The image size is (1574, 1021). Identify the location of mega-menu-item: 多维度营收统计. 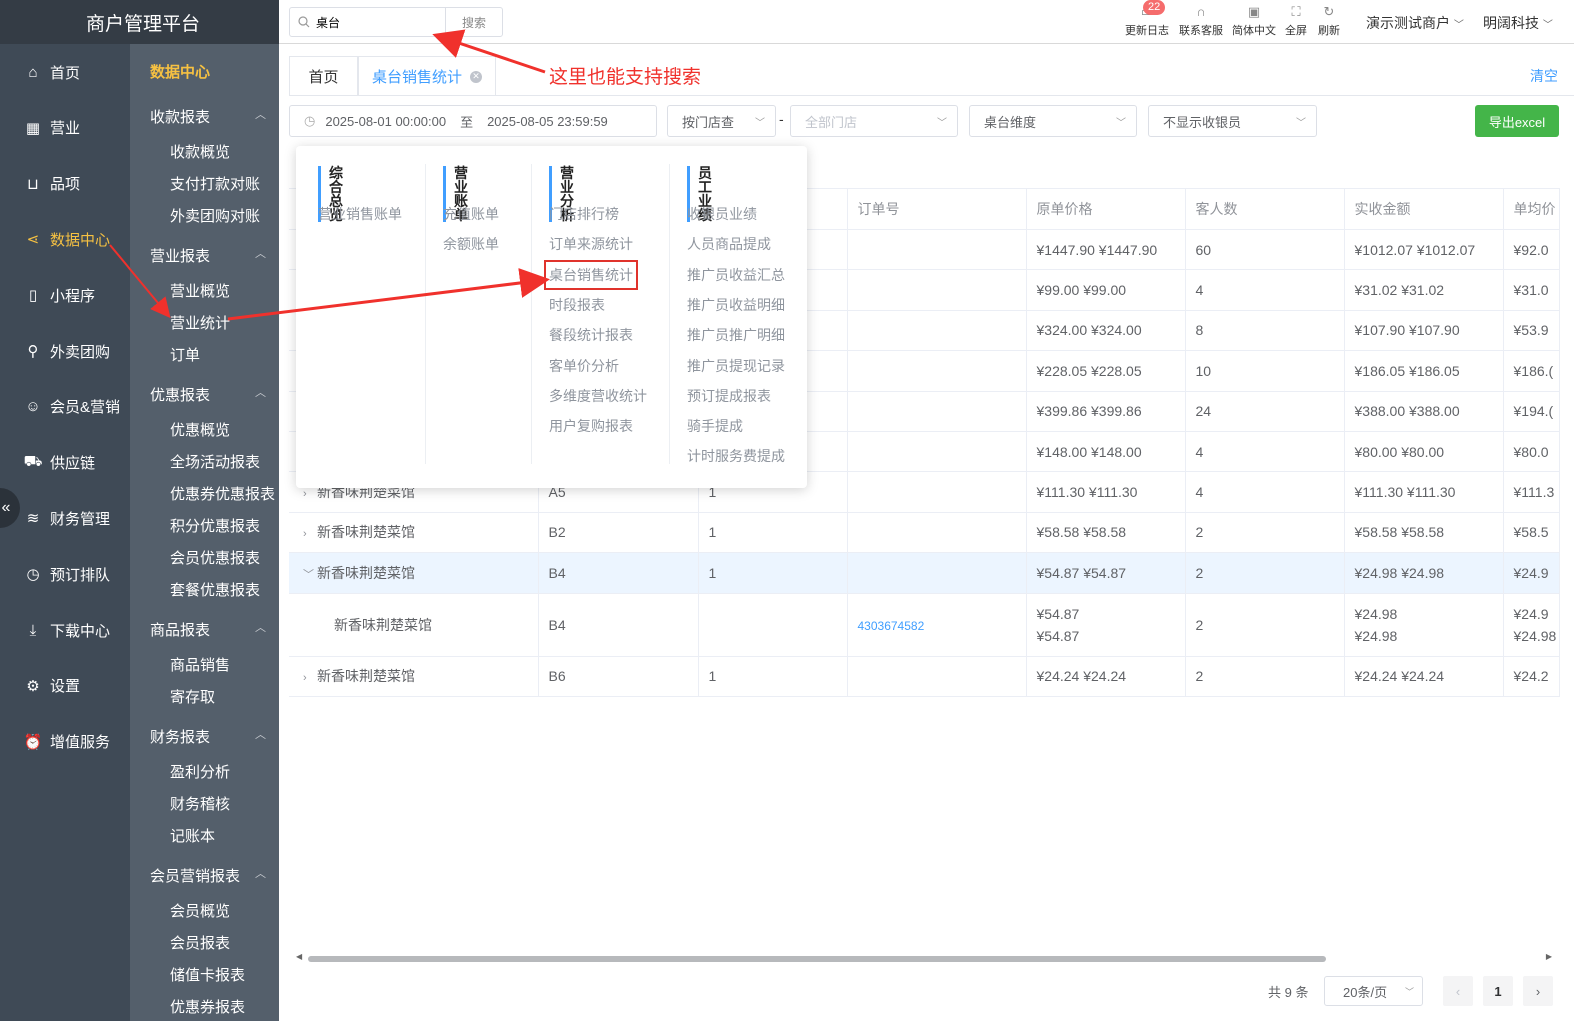
(598, 396).